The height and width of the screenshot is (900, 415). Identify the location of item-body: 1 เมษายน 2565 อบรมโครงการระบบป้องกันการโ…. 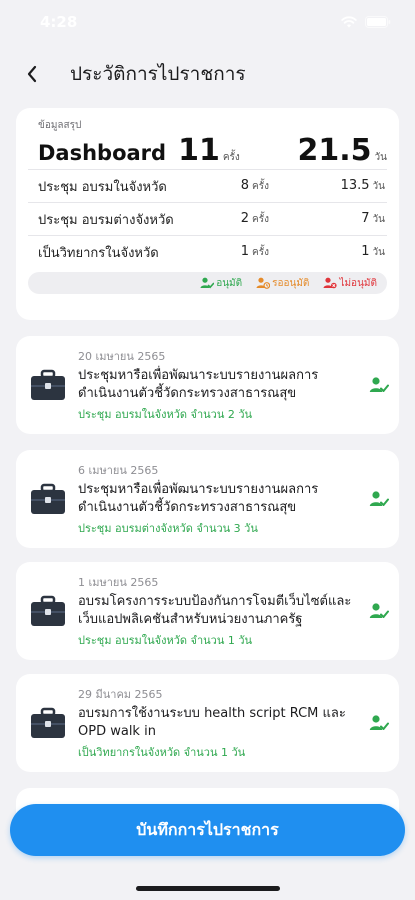
(218, 611).